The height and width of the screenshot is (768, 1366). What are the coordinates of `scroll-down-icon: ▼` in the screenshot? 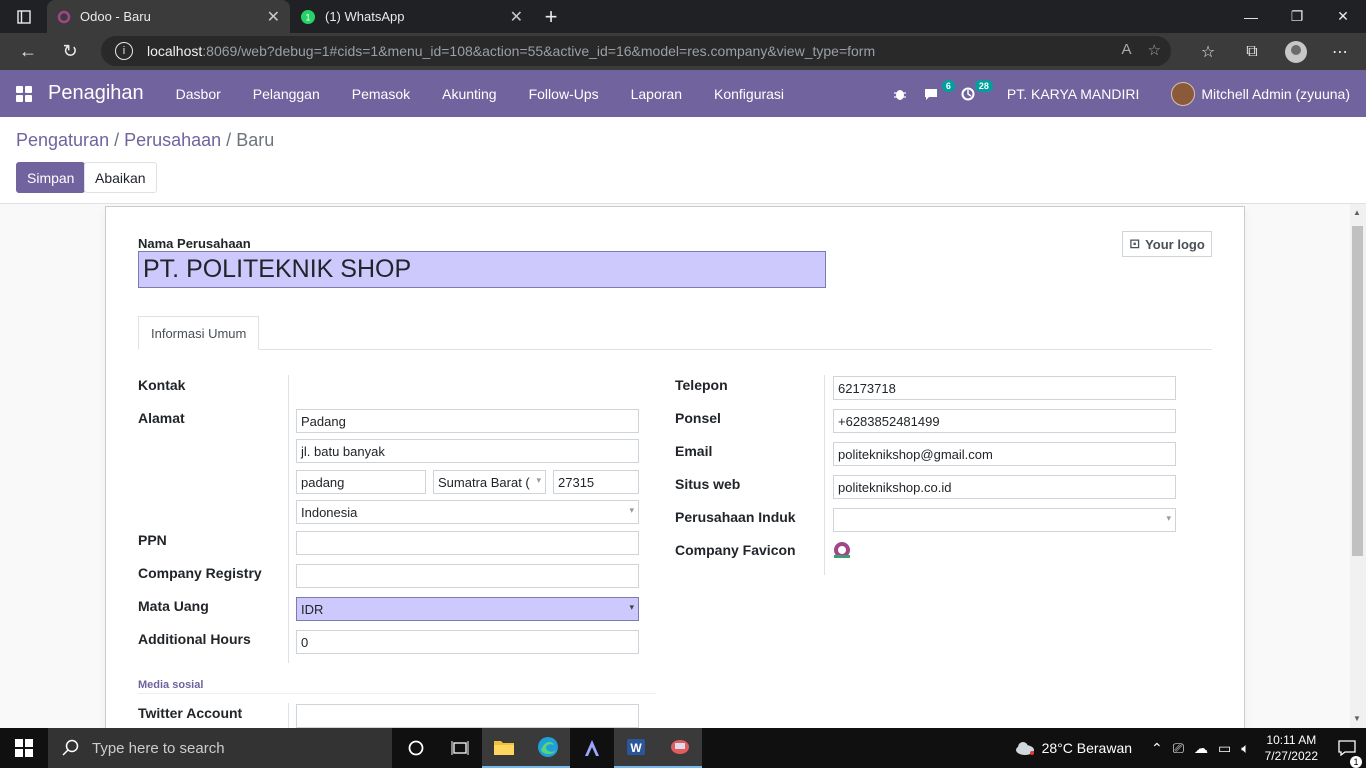 It's located at (1357, 718).